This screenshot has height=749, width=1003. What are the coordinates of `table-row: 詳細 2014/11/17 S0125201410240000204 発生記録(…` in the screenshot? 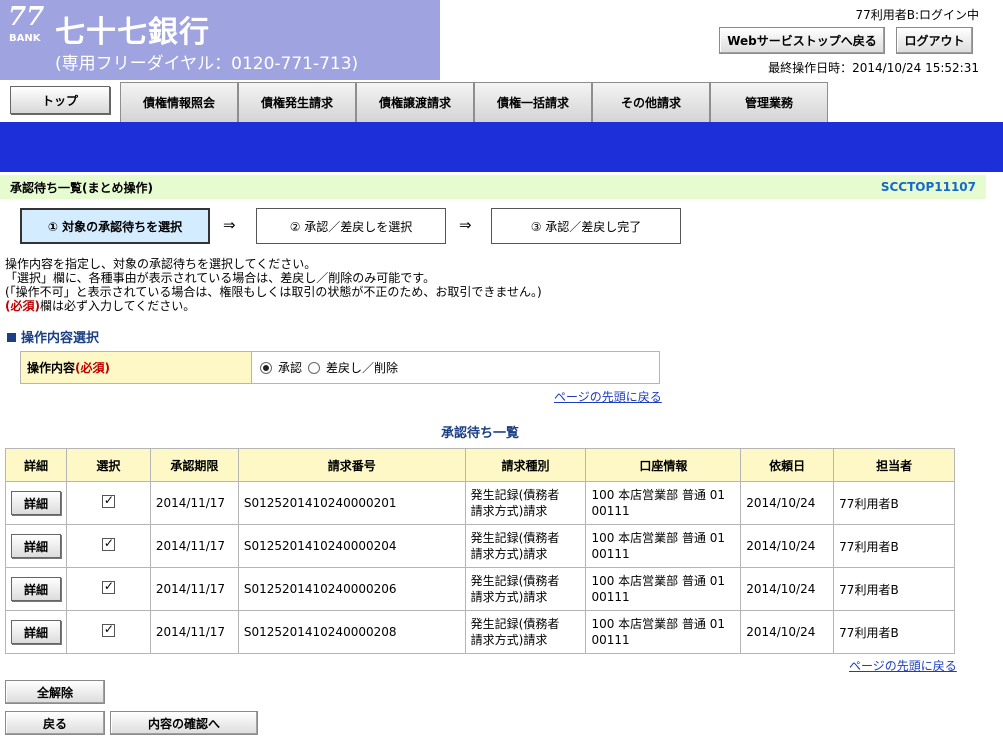 It's located at (480, 546).